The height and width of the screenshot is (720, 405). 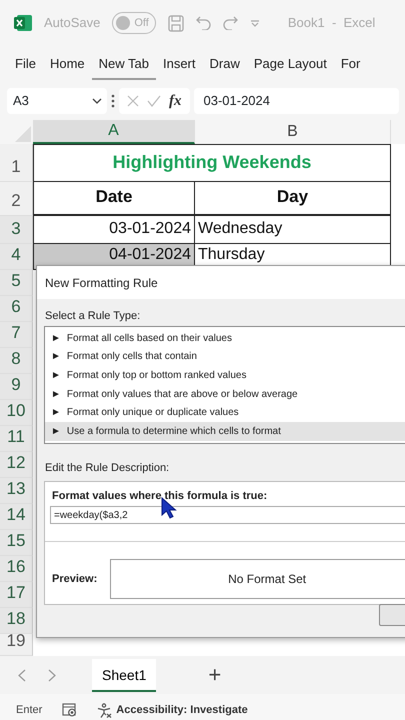 What do you see at coordinates (16, 309) in the screenshot?
I see `row-header: 6` at bounding box center [16, 309].